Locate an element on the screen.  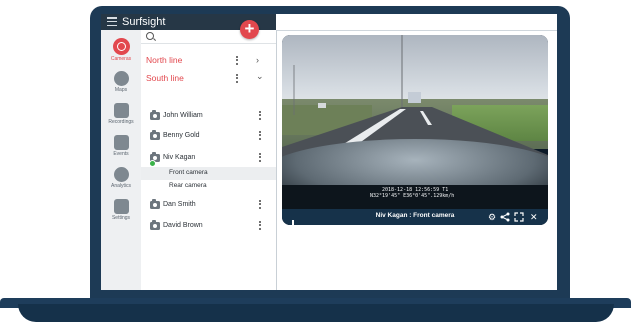
vehicle-item: Niv Kagan is located at coordinates (208, 160).